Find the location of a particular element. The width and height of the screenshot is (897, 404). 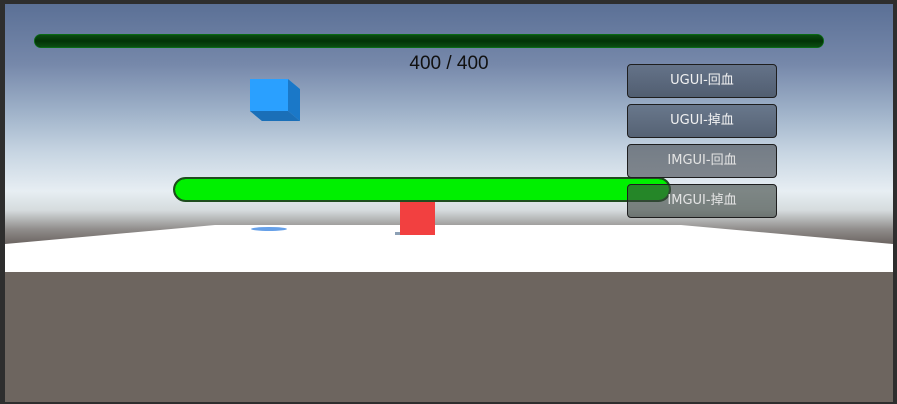

red-enemy-block is located at coordinates (417, 218).